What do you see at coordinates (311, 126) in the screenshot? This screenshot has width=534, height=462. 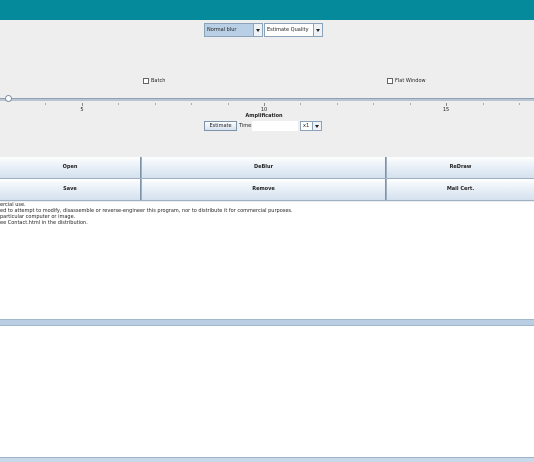 I see `multiplier-select: x1` at bounding box center [311, 126].